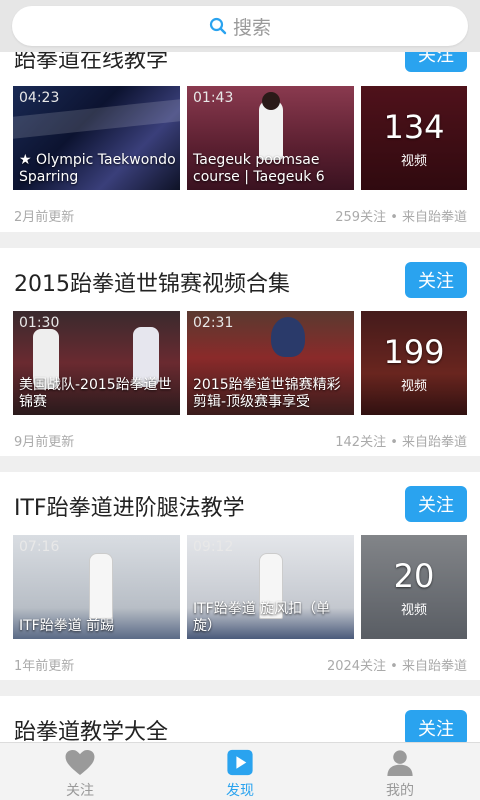 This screenshot has width=480, height=800. What do you see at coordinates (213, 98) in the screenshot?
I see `video-duration: 01:43` at bounding box center [213, 98].